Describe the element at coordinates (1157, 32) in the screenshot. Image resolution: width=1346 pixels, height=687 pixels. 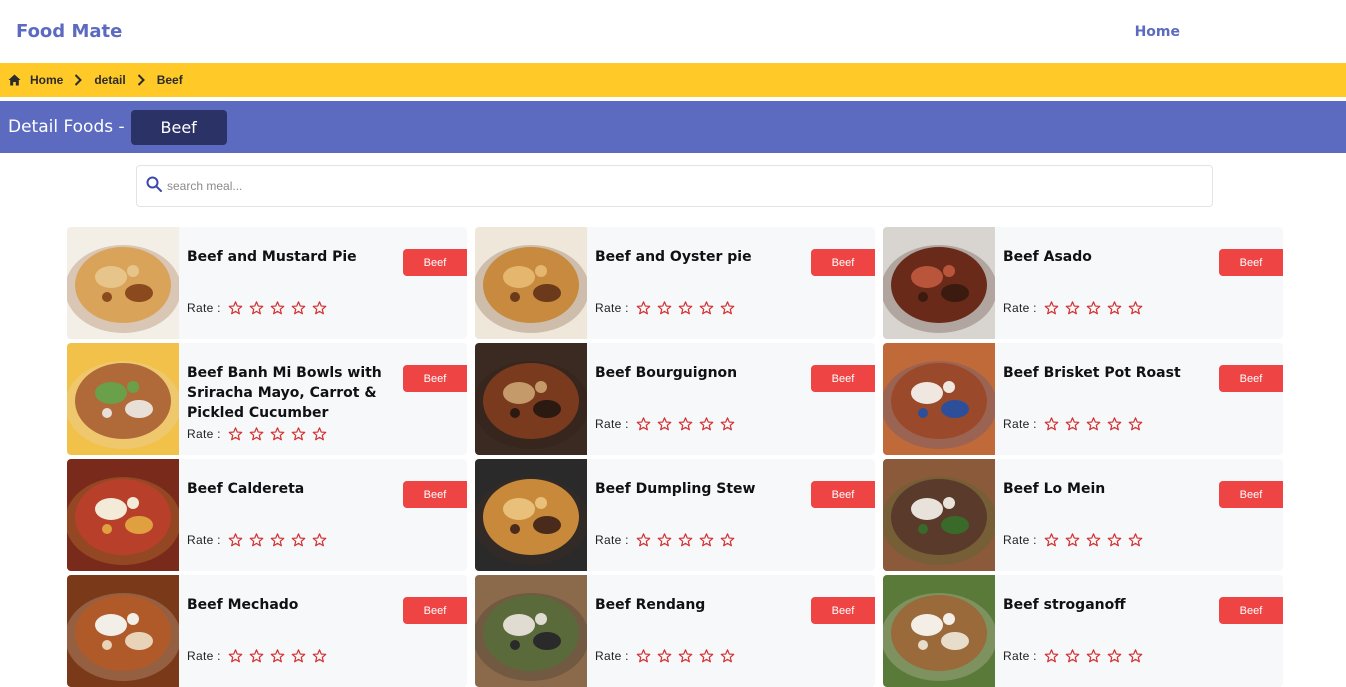
I see `nav-home-link: Home` at that location.